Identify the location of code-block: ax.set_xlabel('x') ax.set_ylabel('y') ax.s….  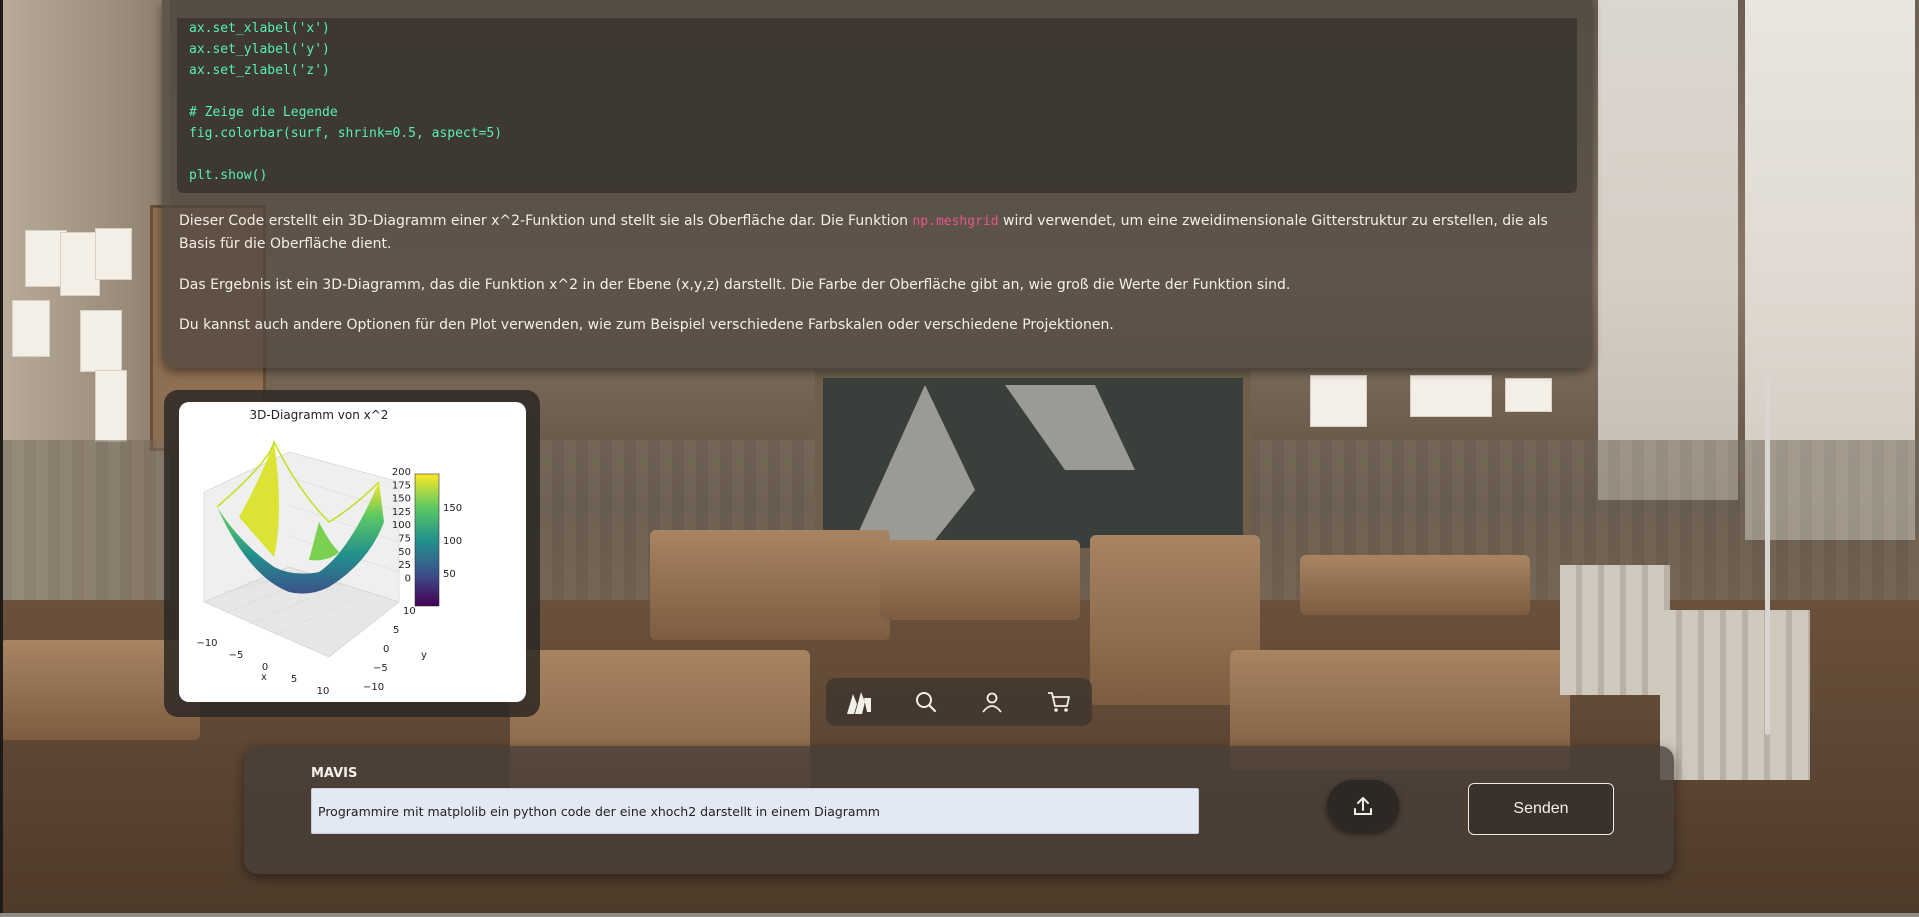
(877, 105).